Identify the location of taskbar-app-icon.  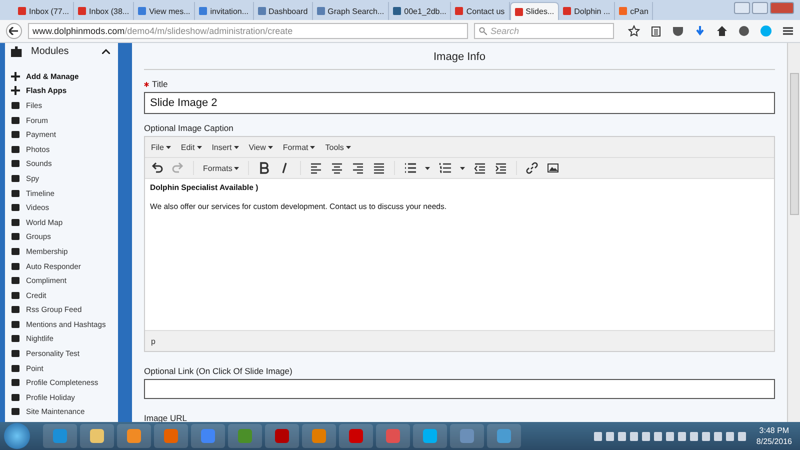
(97, 436).